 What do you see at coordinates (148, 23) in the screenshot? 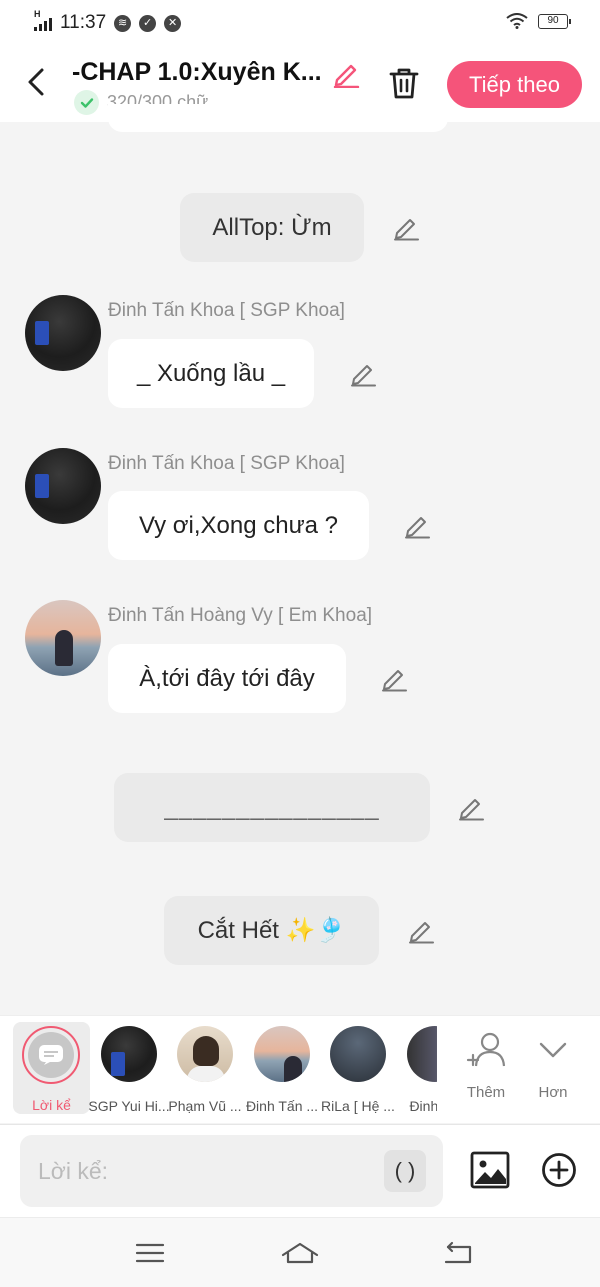
I see `app-notification-icon: ✓` at bounding box center [148, 23].